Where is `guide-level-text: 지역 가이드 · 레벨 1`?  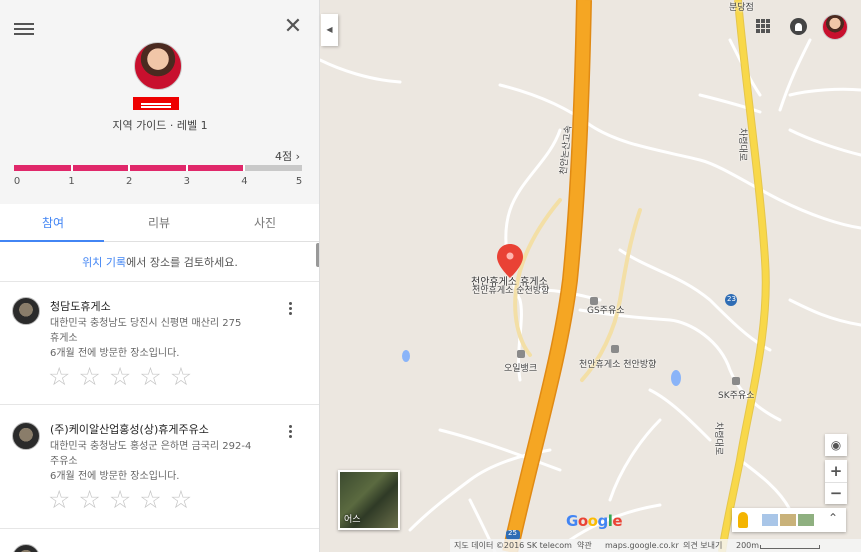 guide-level-text: 지역 가이드 · 레벨 1 is located at coordinates (160, 125).